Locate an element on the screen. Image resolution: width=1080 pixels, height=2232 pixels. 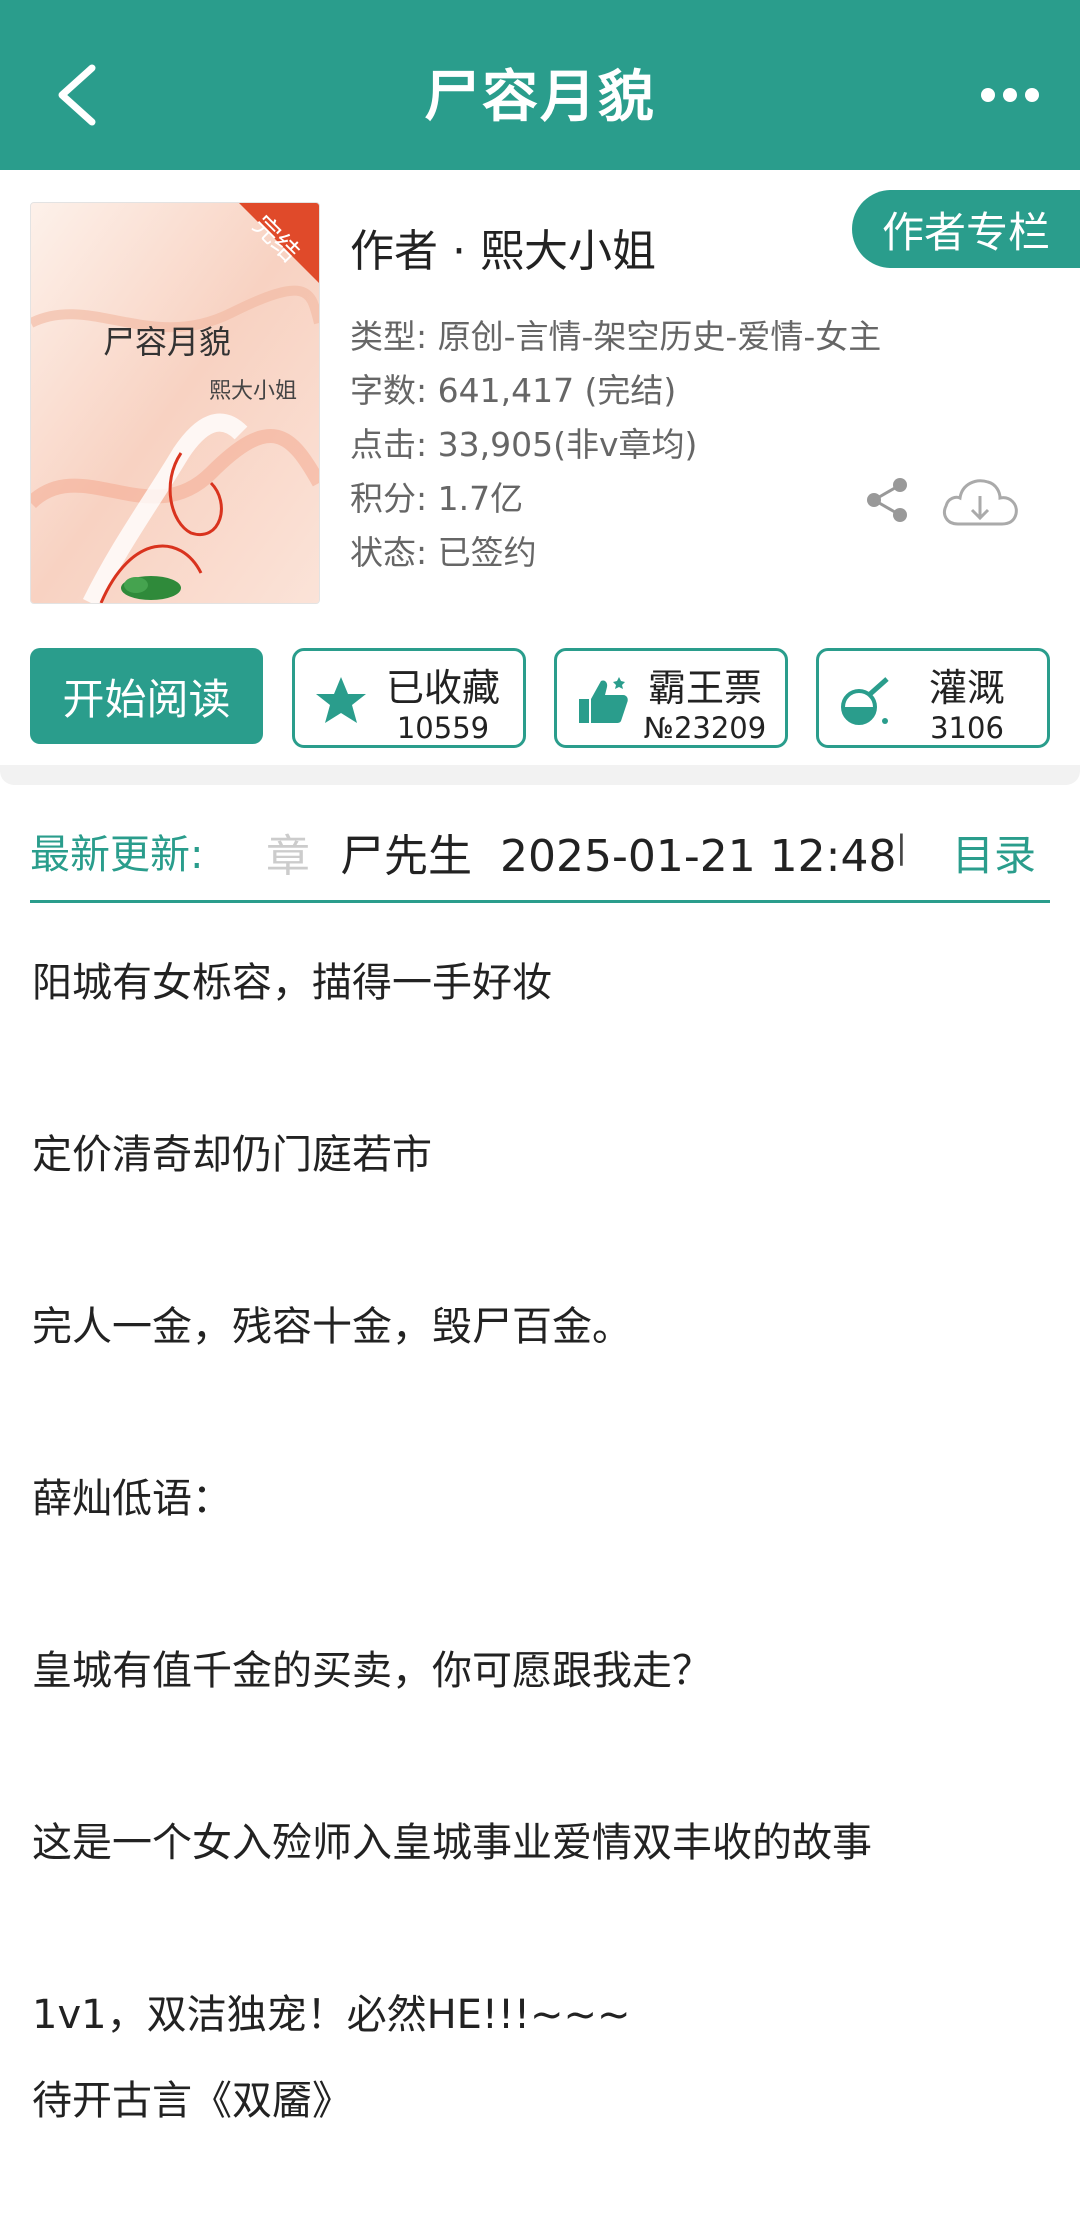
vote-count: №23209 is located at coordinates (705, 728).